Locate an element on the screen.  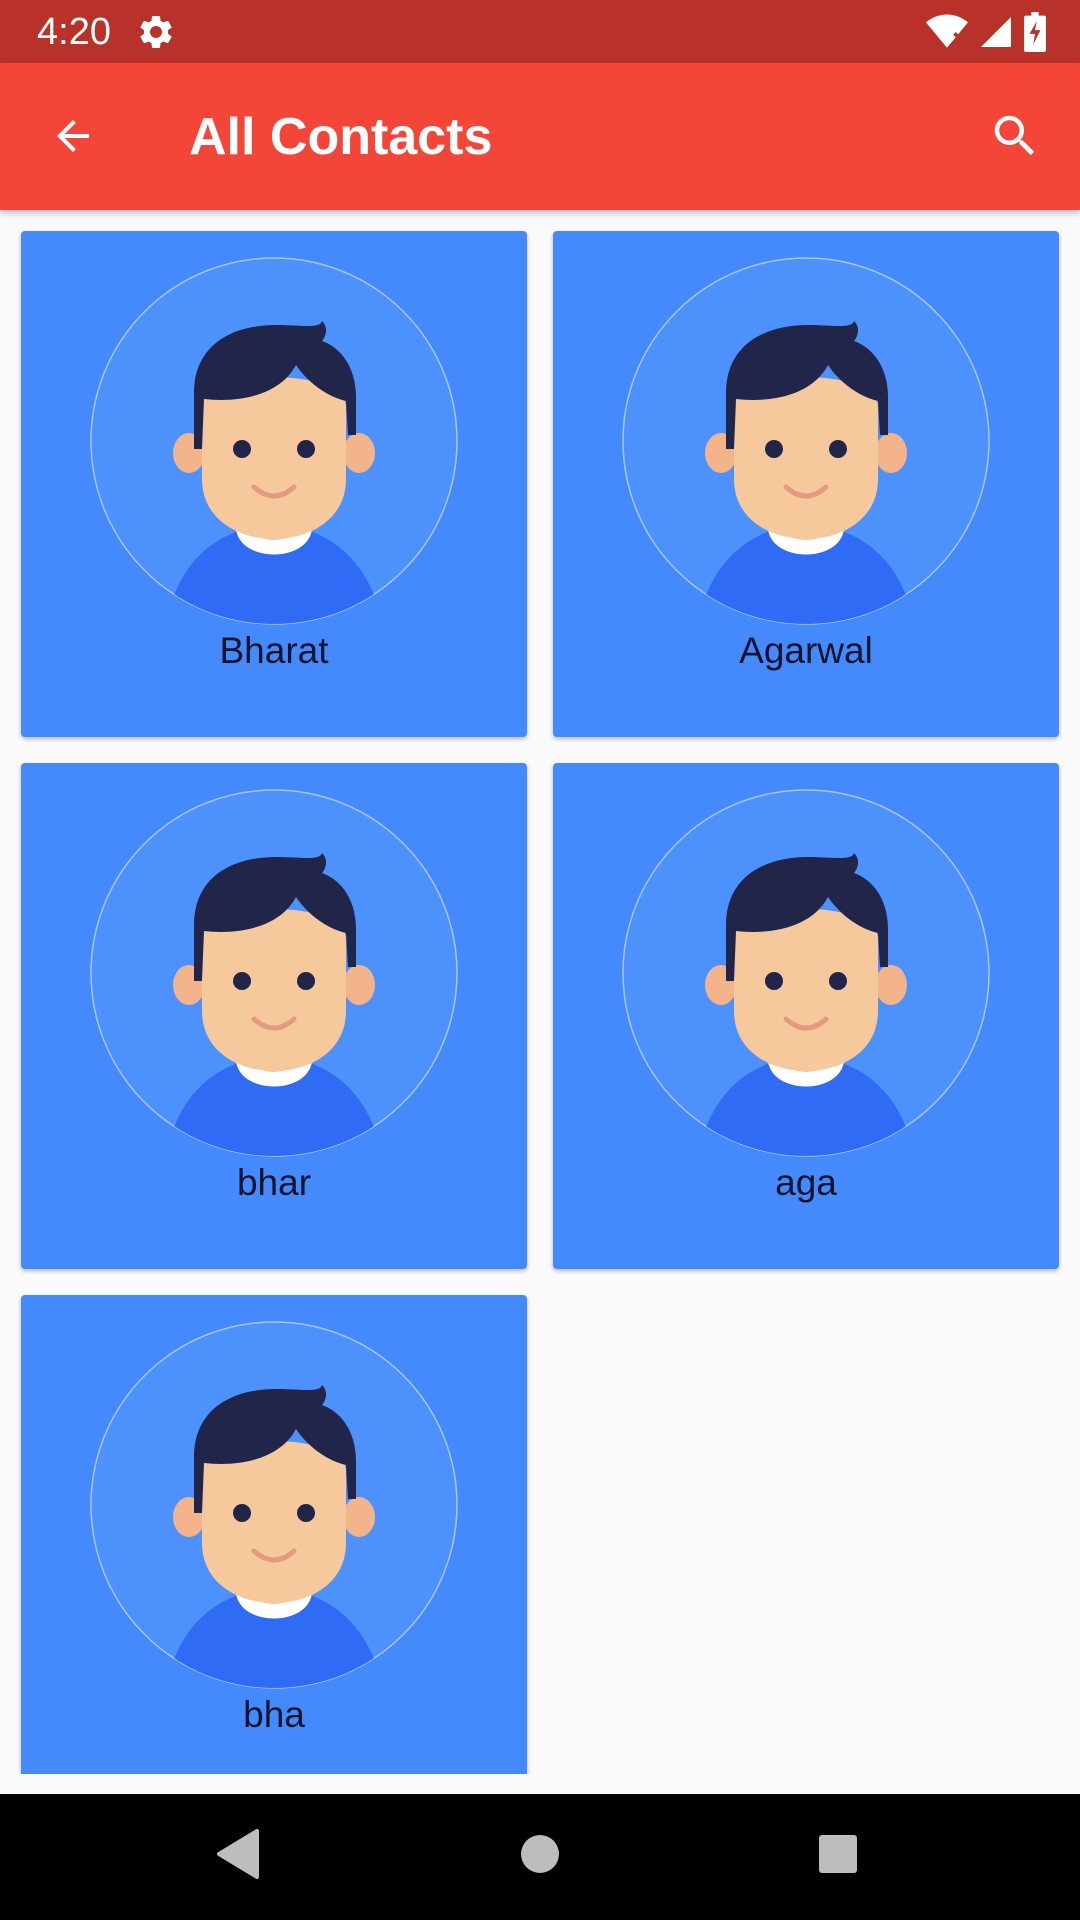
nav-recents-button is located at coordinates (838, 1856).